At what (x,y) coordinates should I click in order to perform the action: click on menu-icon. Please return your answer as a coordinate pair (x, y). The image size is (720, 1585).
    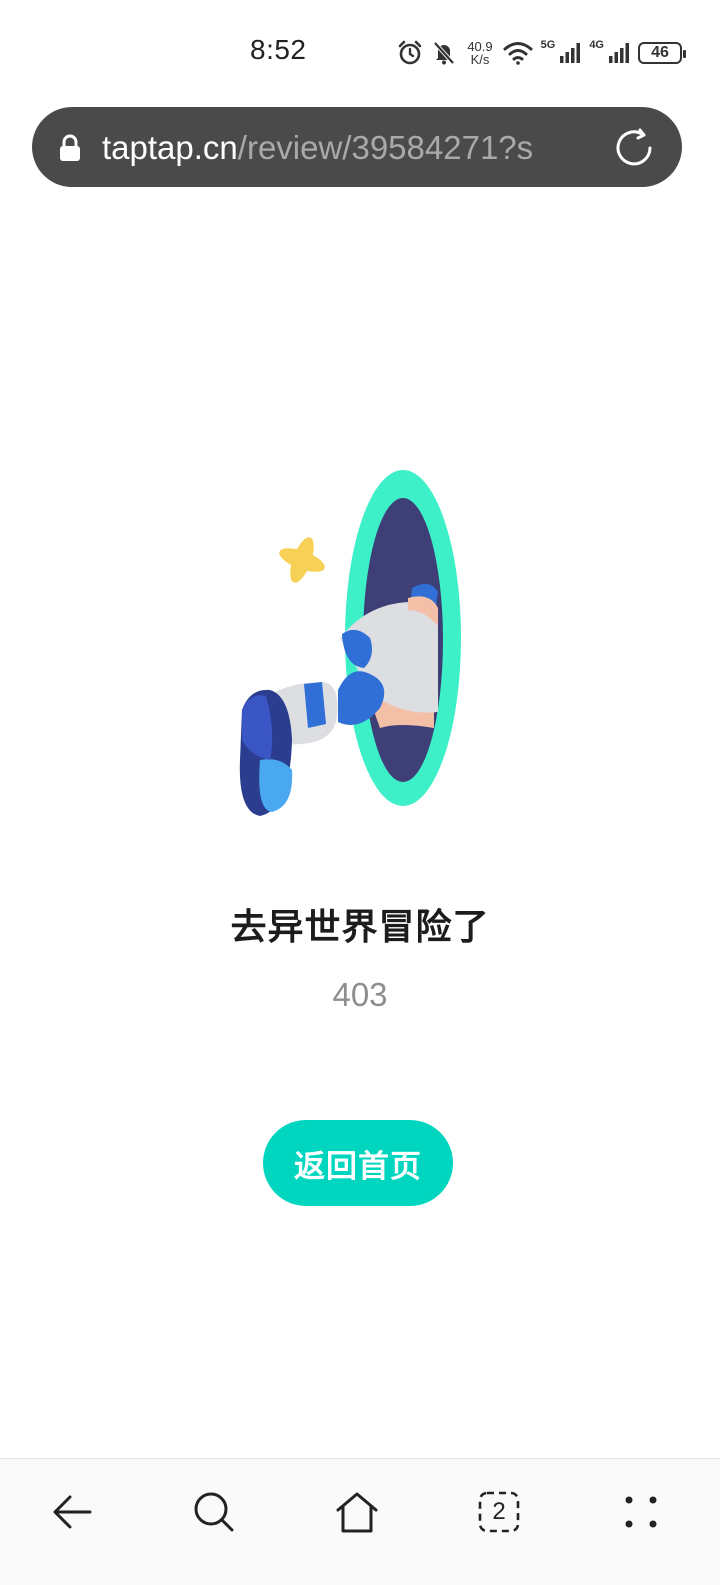
    Looking at the image, I should click on (641, 1512).